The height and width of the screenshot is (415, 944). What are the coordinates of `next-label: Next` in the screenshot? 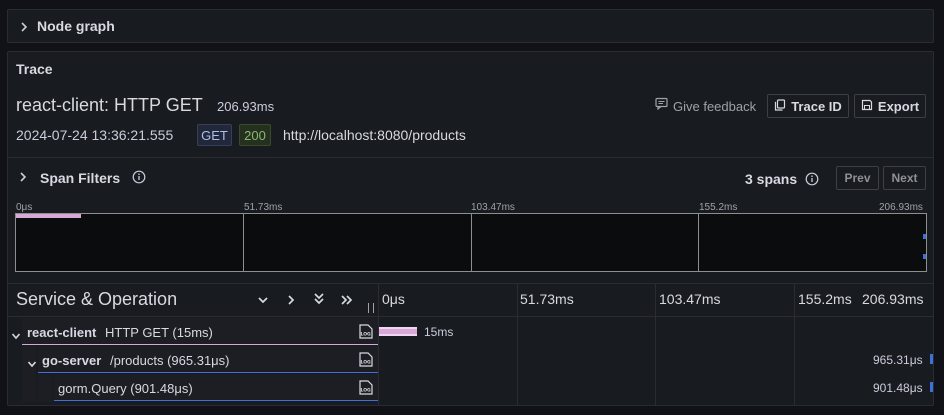 It's located at (904, 178).